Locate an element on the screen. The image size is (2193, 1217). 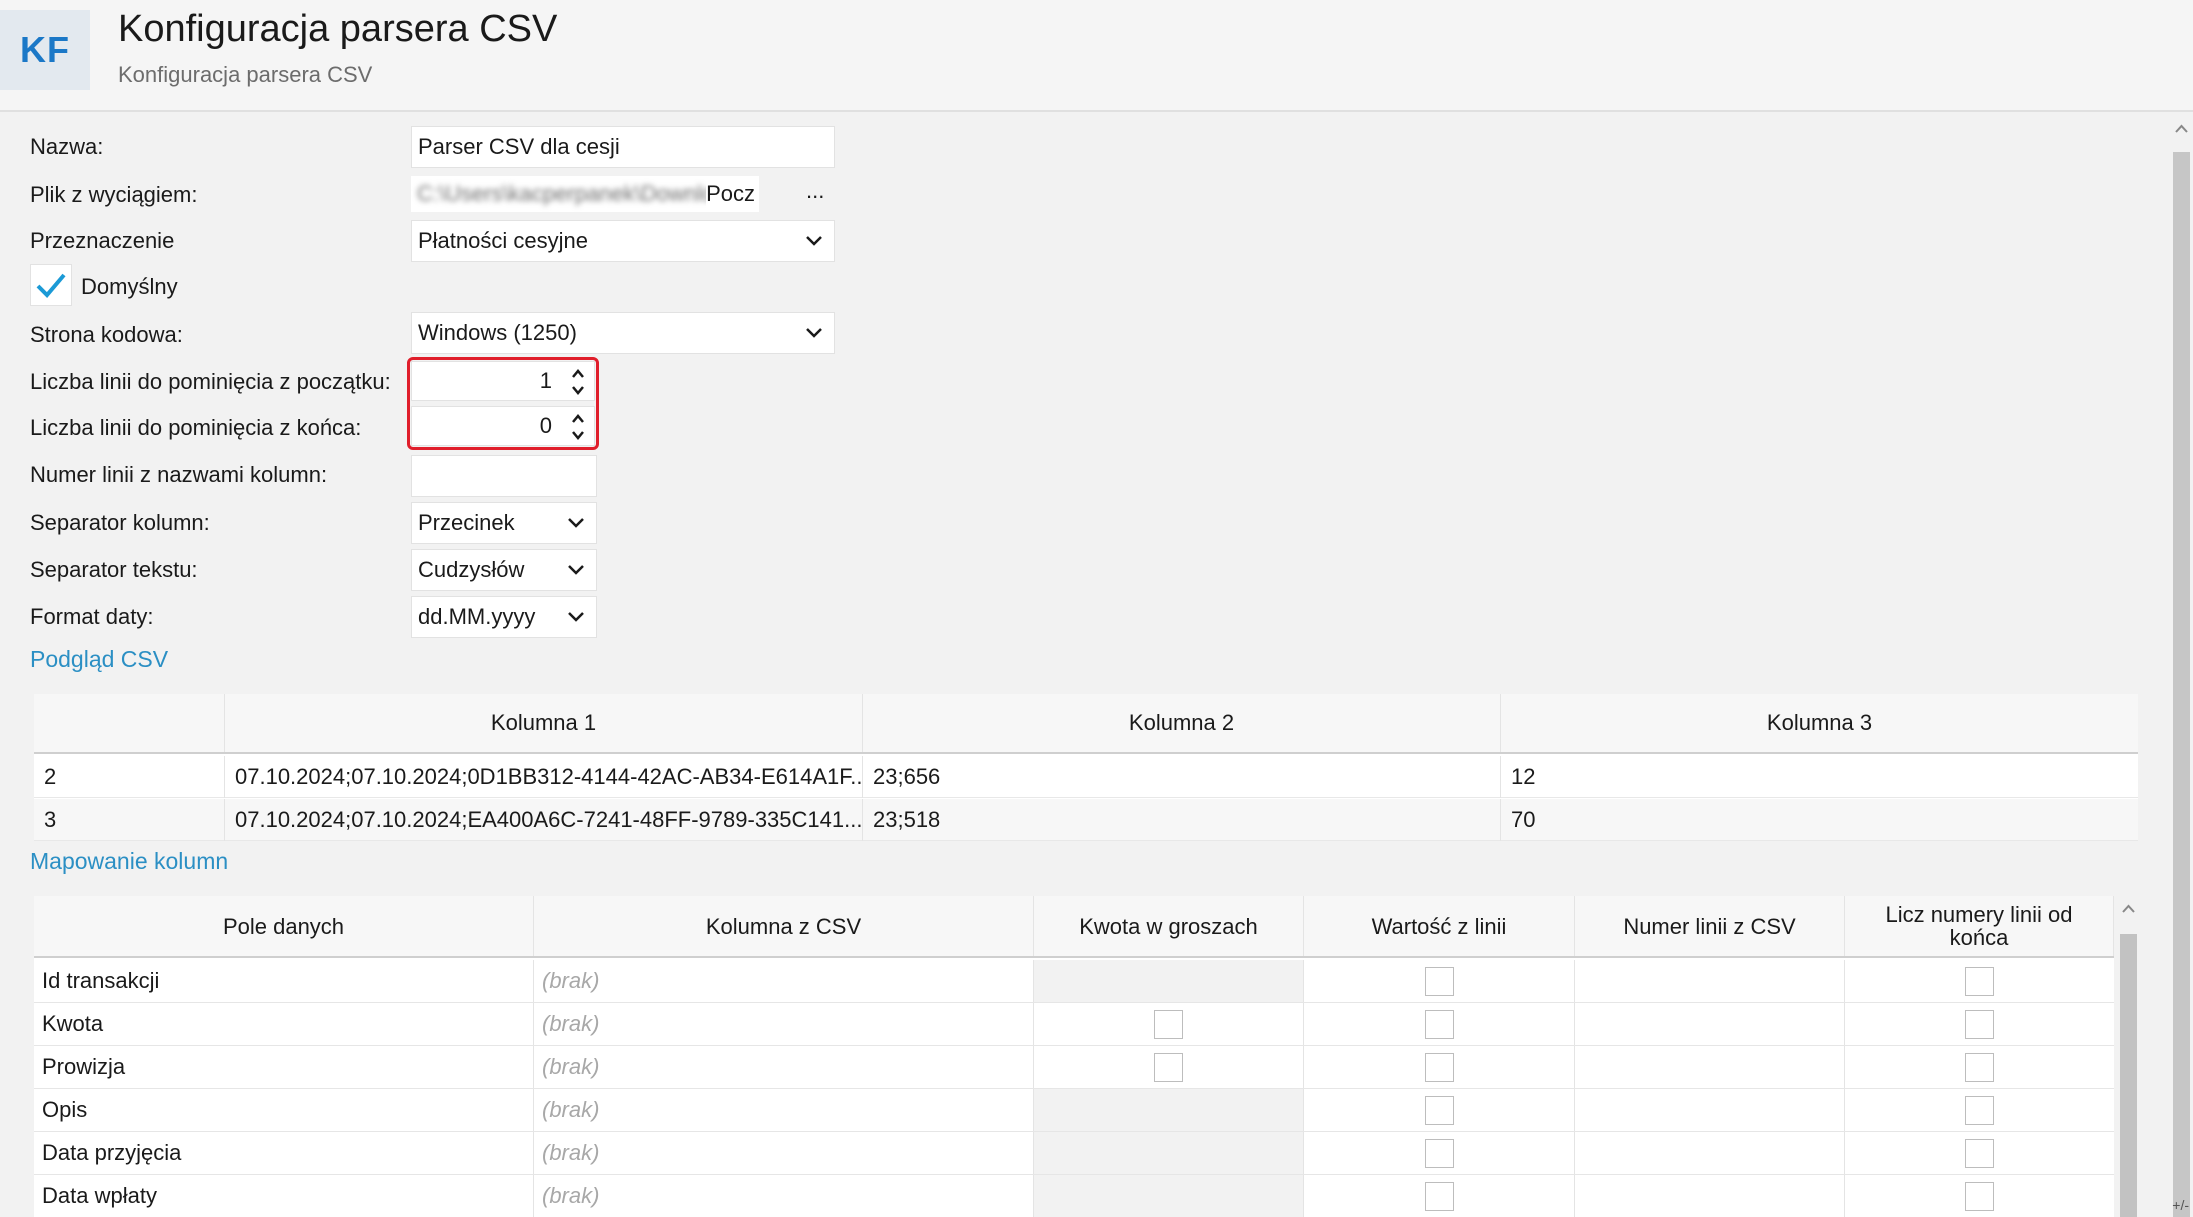
column-header: Licz numery linii od końca is located at coordinates (1979, 926).